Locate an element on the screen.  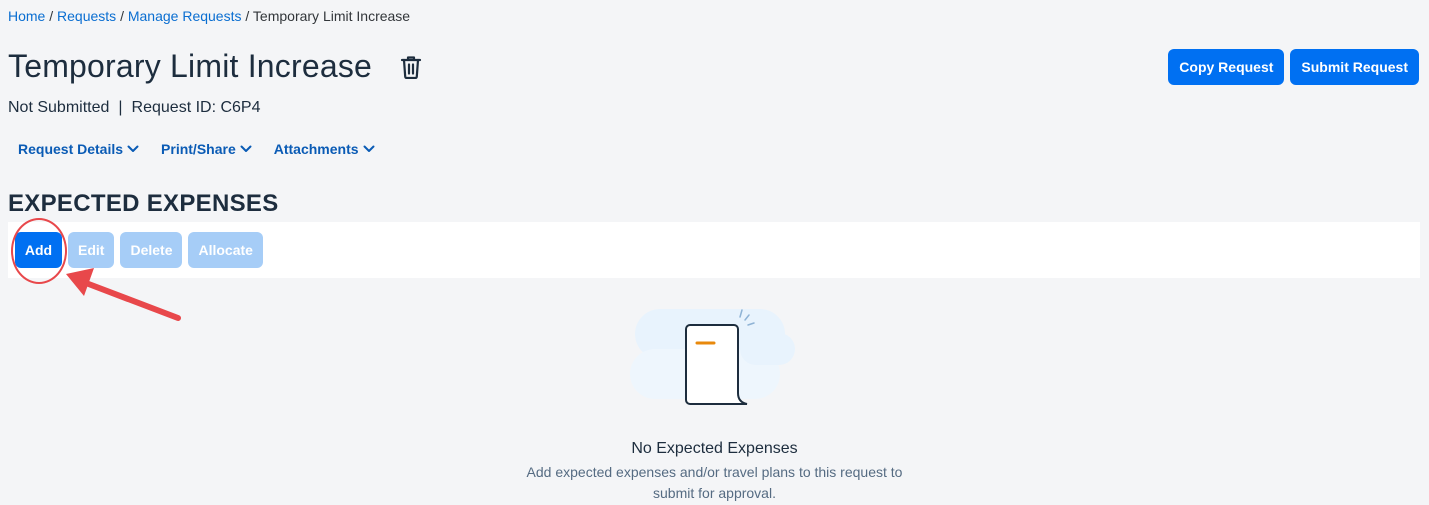
menu-label: Attachments is located at coordinates (316, 149).